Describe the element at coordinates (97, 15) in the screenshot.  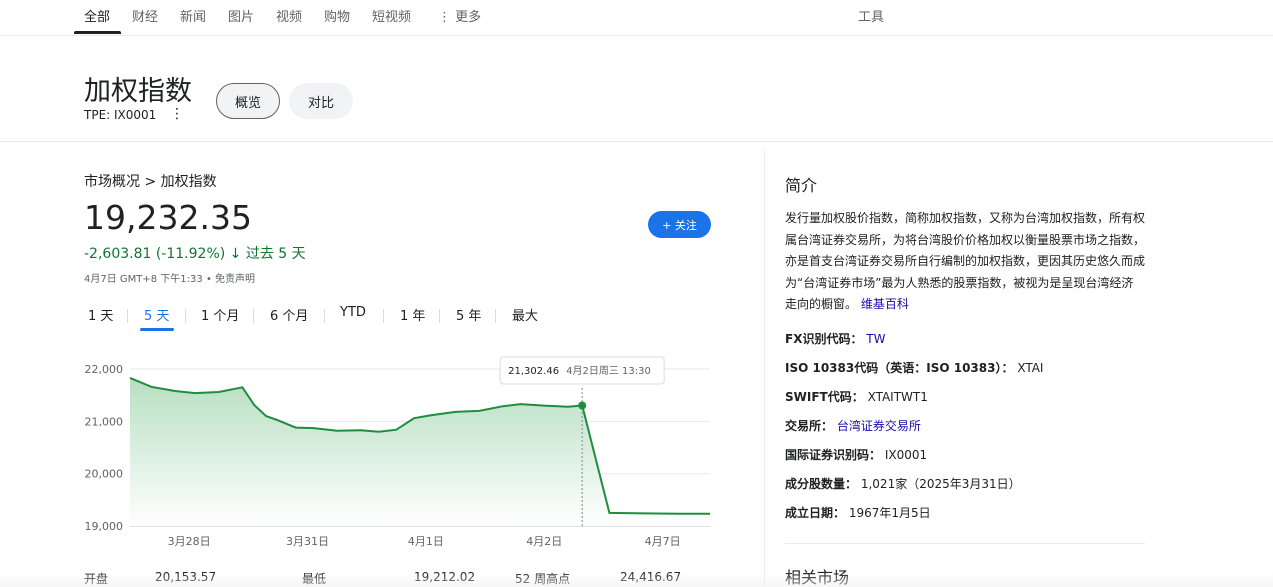
I see `tab-all: 全部` at that location.